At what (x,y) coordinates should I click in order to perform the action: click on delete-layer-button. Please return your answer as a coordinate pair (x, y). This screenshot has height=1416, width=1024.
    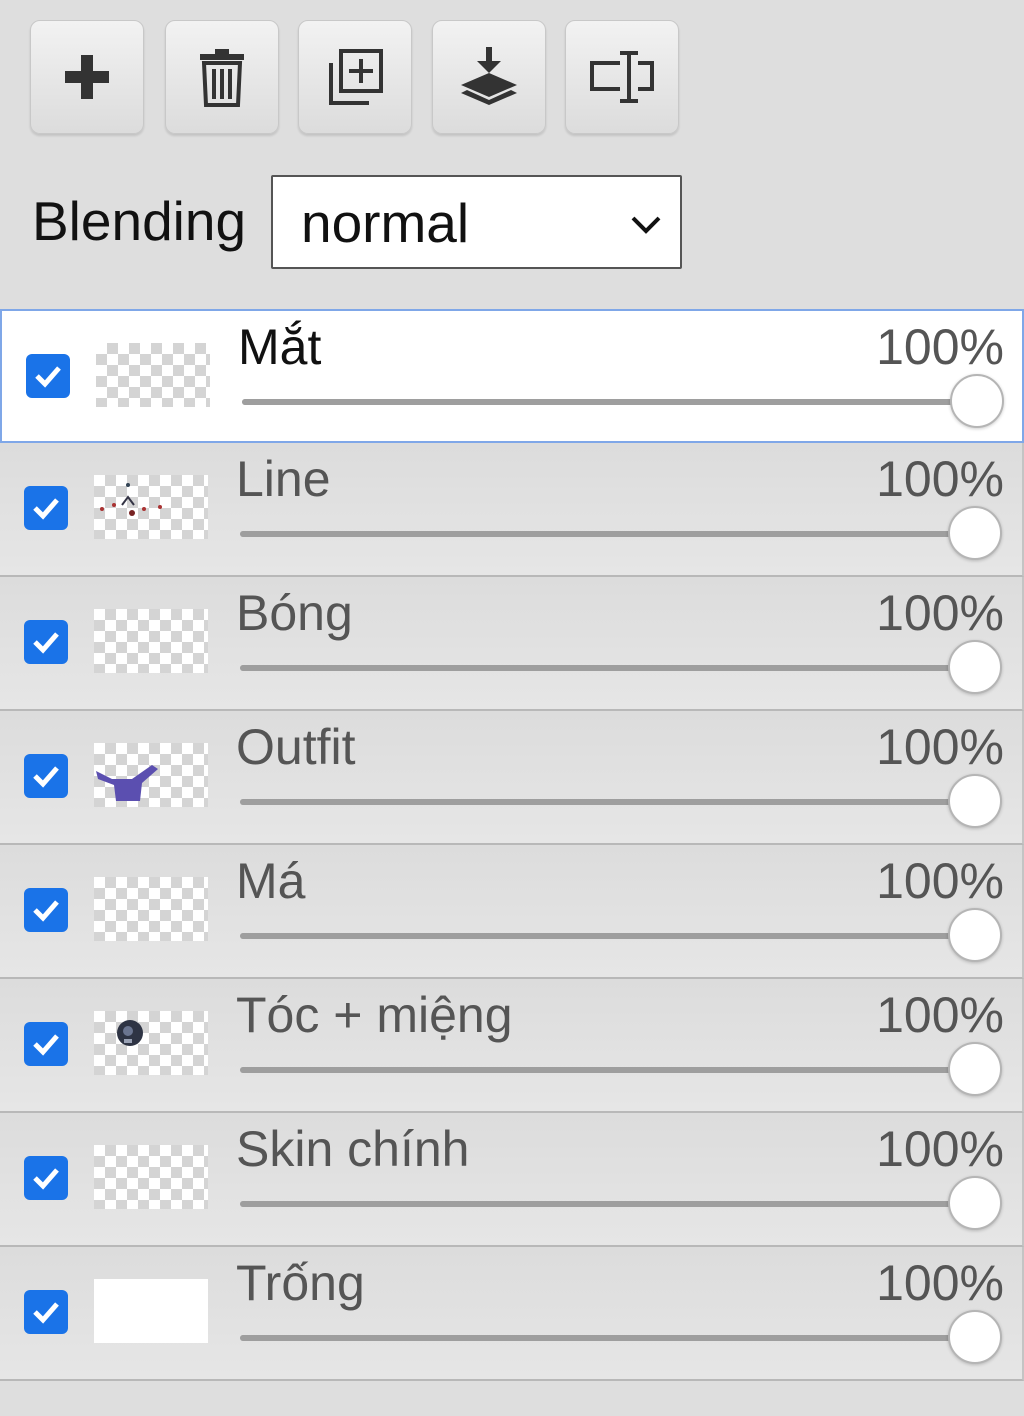
    Looking at the image, I should click on (222, 77).